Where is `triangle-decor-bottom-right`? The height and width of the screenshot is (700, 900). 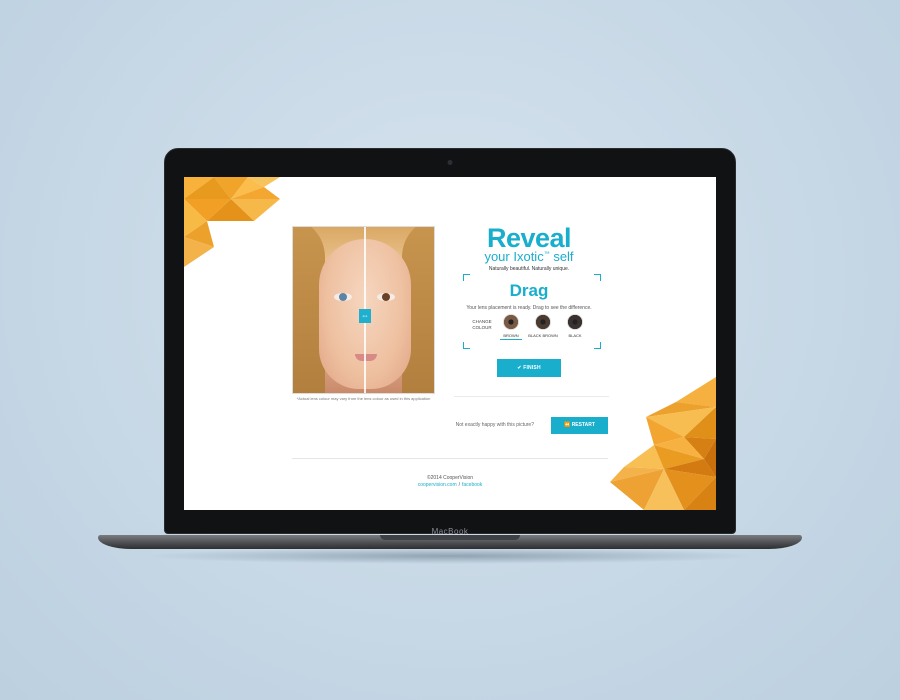
triangle-decor-bottom-right is located at coordinates (663, 443).